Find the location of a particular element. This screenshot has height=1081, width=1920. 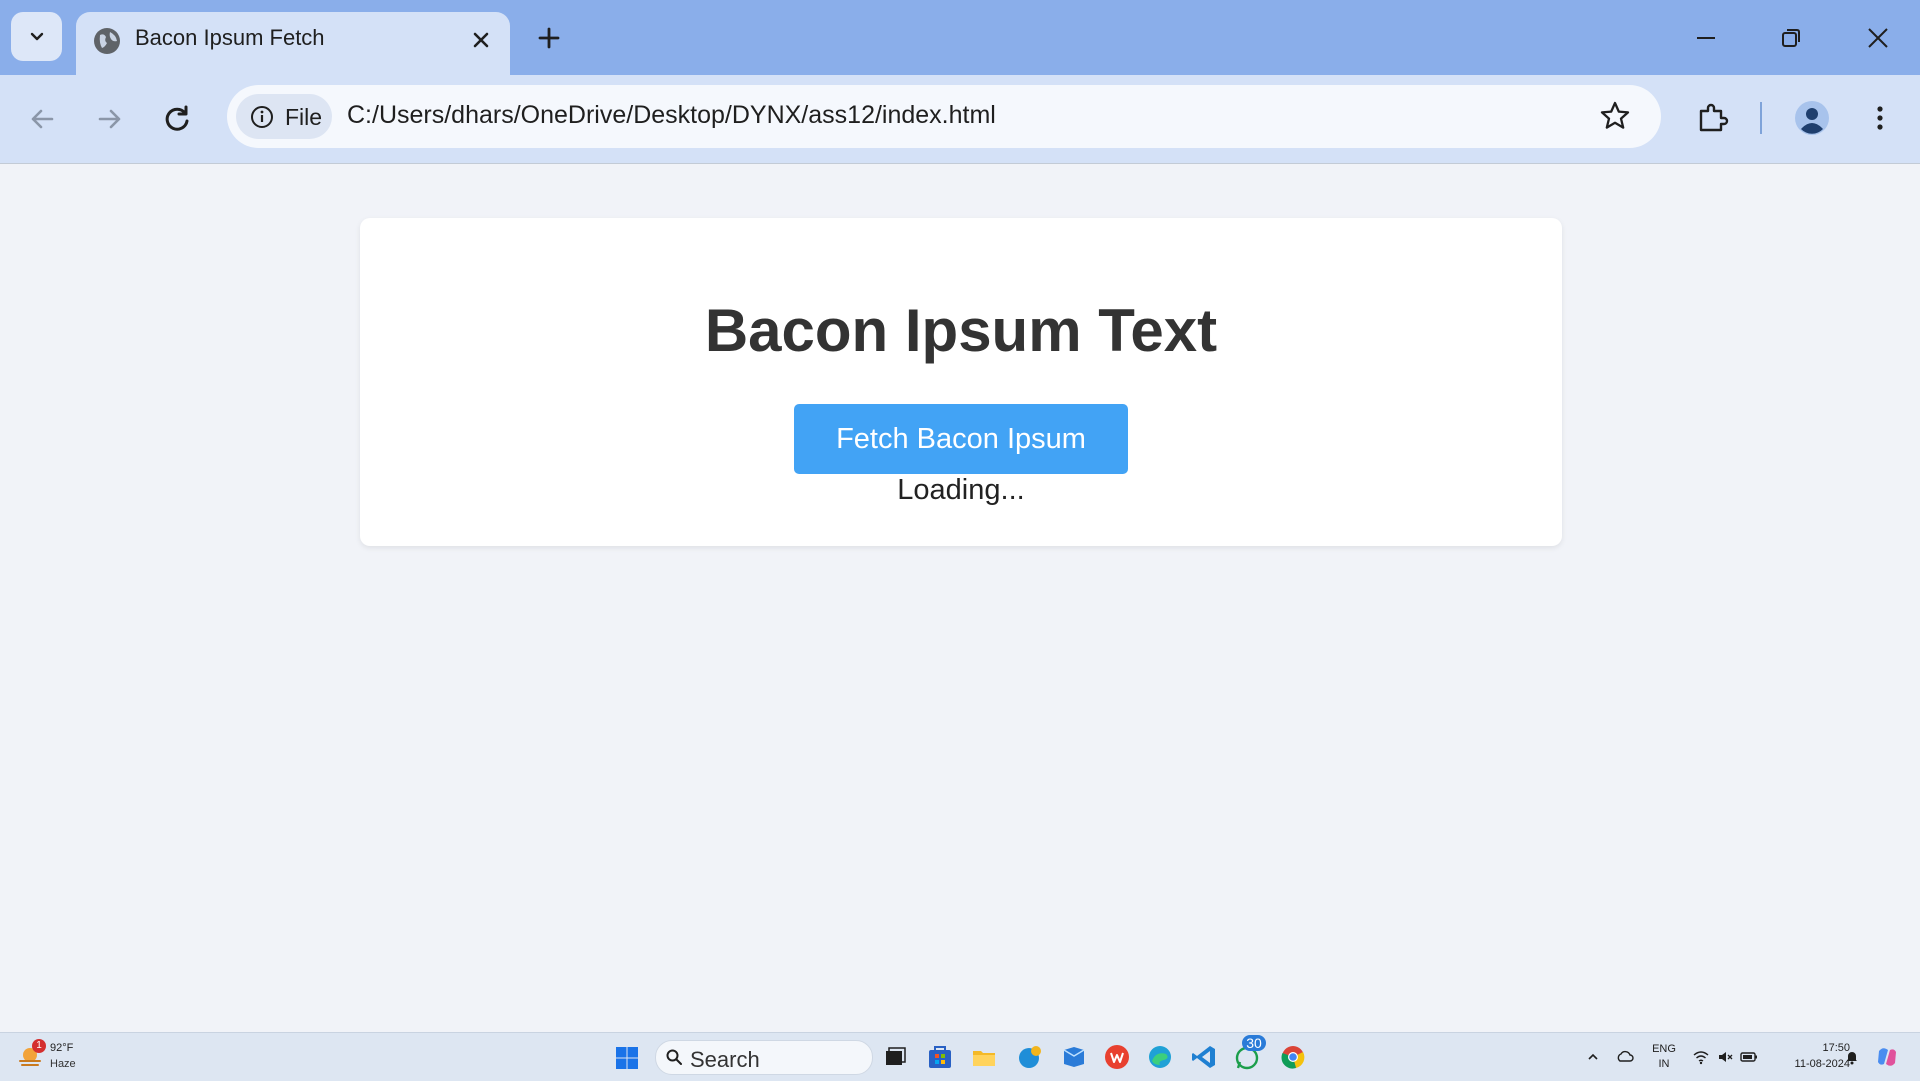

chevron-up-icon is located at coordinates (1593, 1057).